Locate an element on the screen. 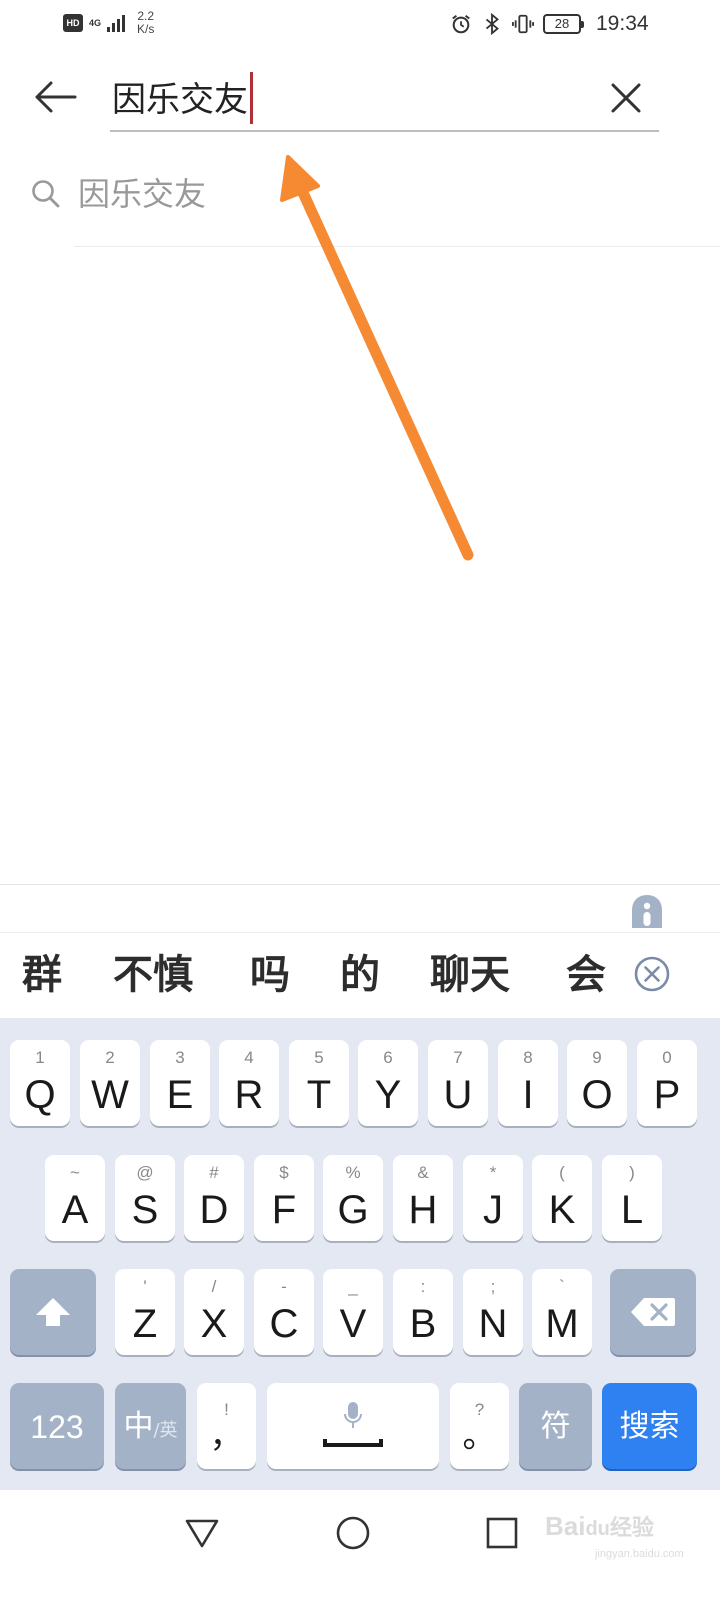  square-recents-icon is located at coordinates (502, 1533).